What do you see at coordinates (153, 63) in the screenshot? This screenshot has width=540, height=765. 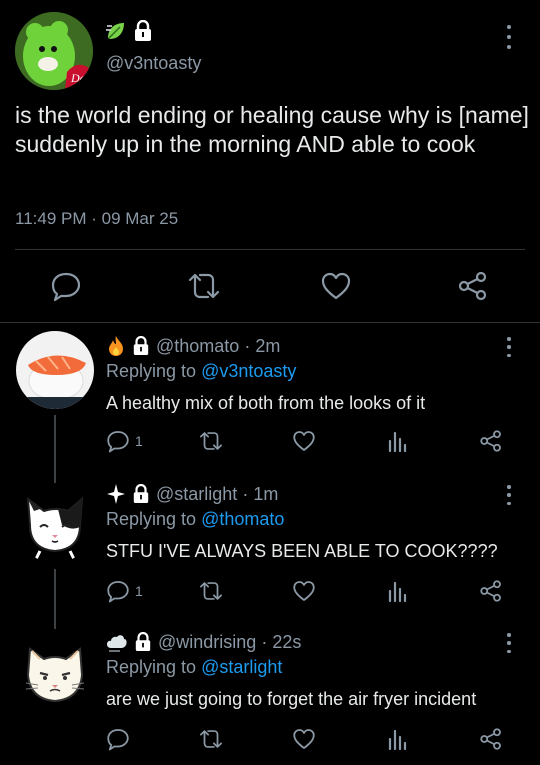 I see `author-handle: @v3ntoasty` at bounding box center [153, 63].